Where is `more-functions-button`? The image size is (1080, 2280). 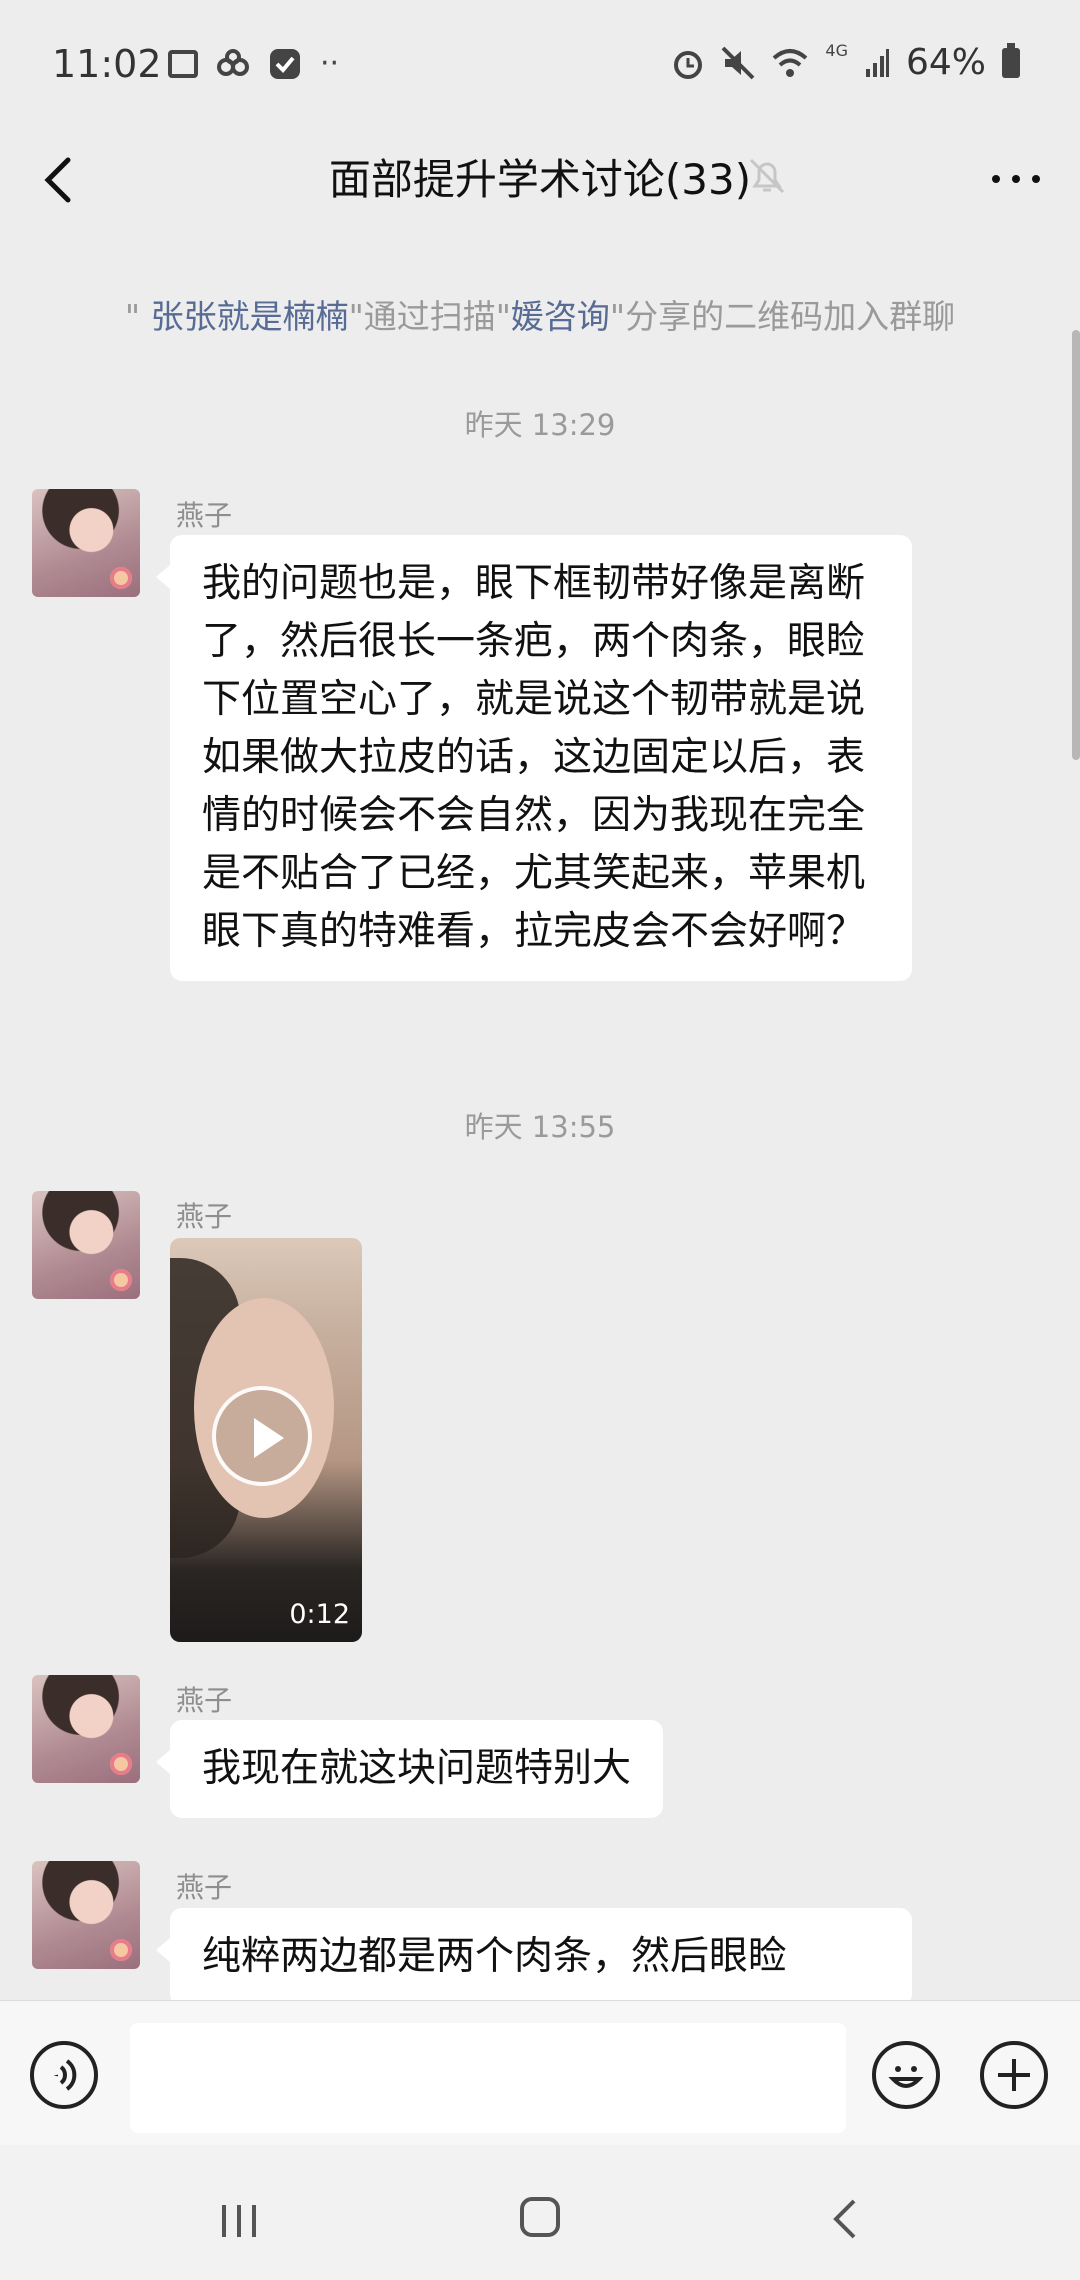
more-functions-button is located at coordinates (1014, 2075).